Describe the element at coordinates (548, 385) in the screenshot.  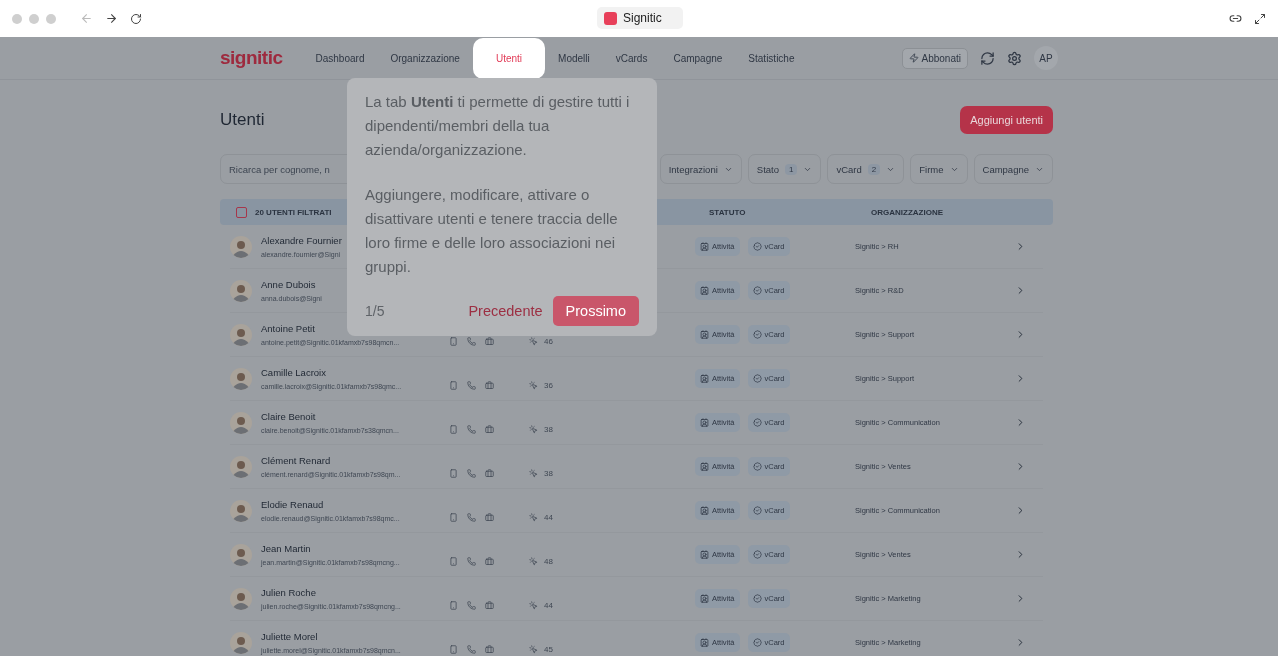
I see `click-count: 36` at that location.